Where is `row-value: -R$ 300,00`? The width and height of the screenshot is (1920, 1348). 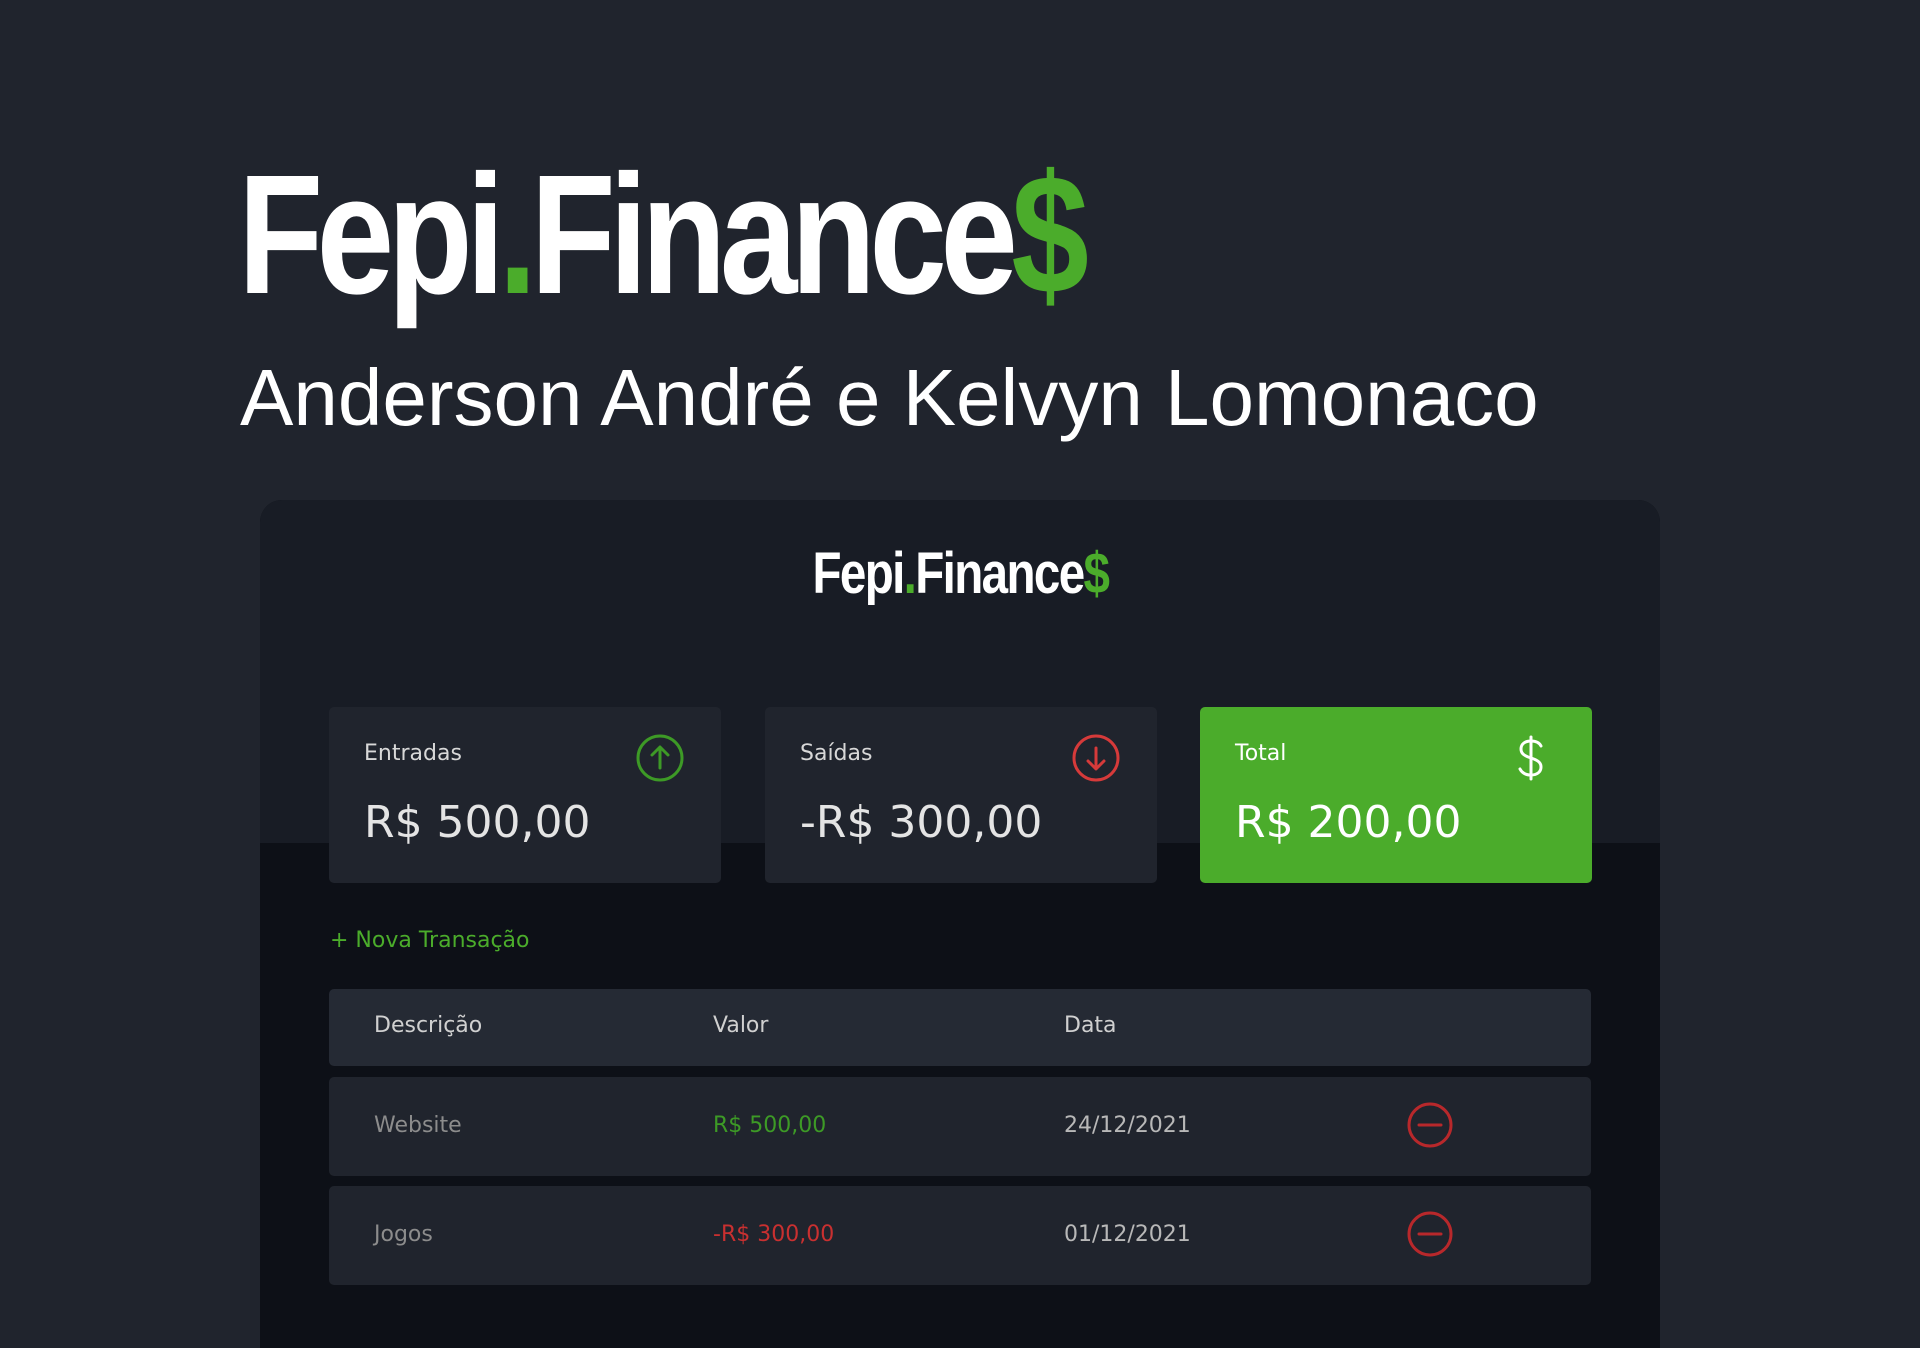 row-value: -R$ 300,00 is located at coordinates (774, 1234).